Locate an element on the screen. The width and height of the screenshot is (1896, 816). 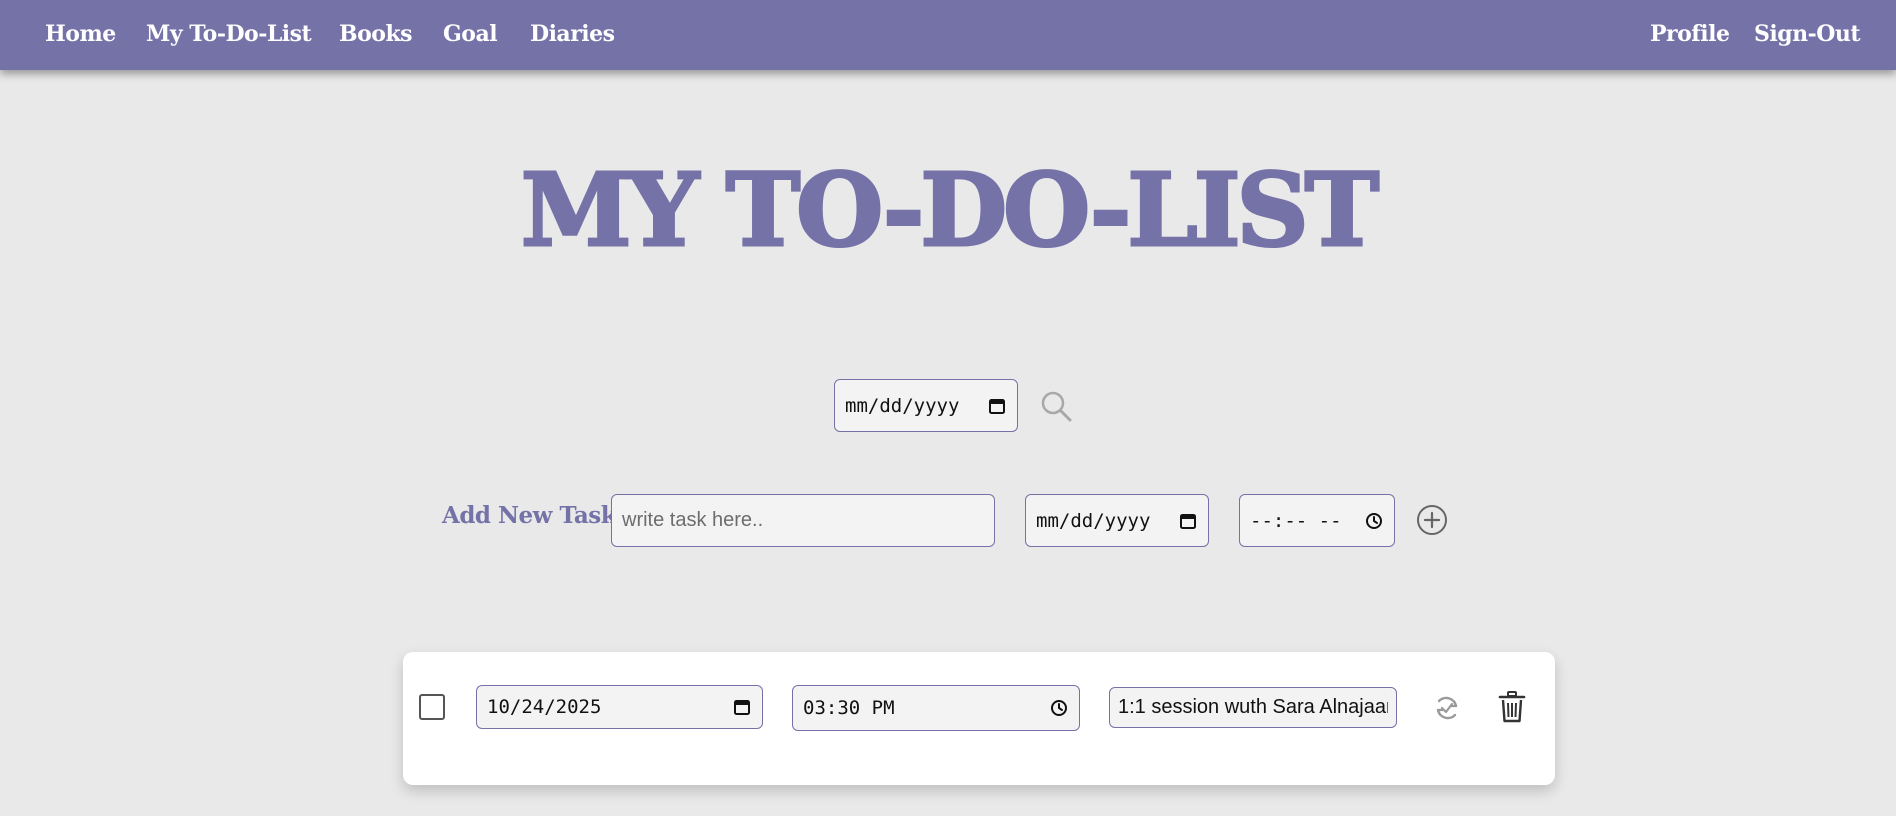
task-date-placeholder: mm/dd/yyyy is located at coordinates (1093, 520).